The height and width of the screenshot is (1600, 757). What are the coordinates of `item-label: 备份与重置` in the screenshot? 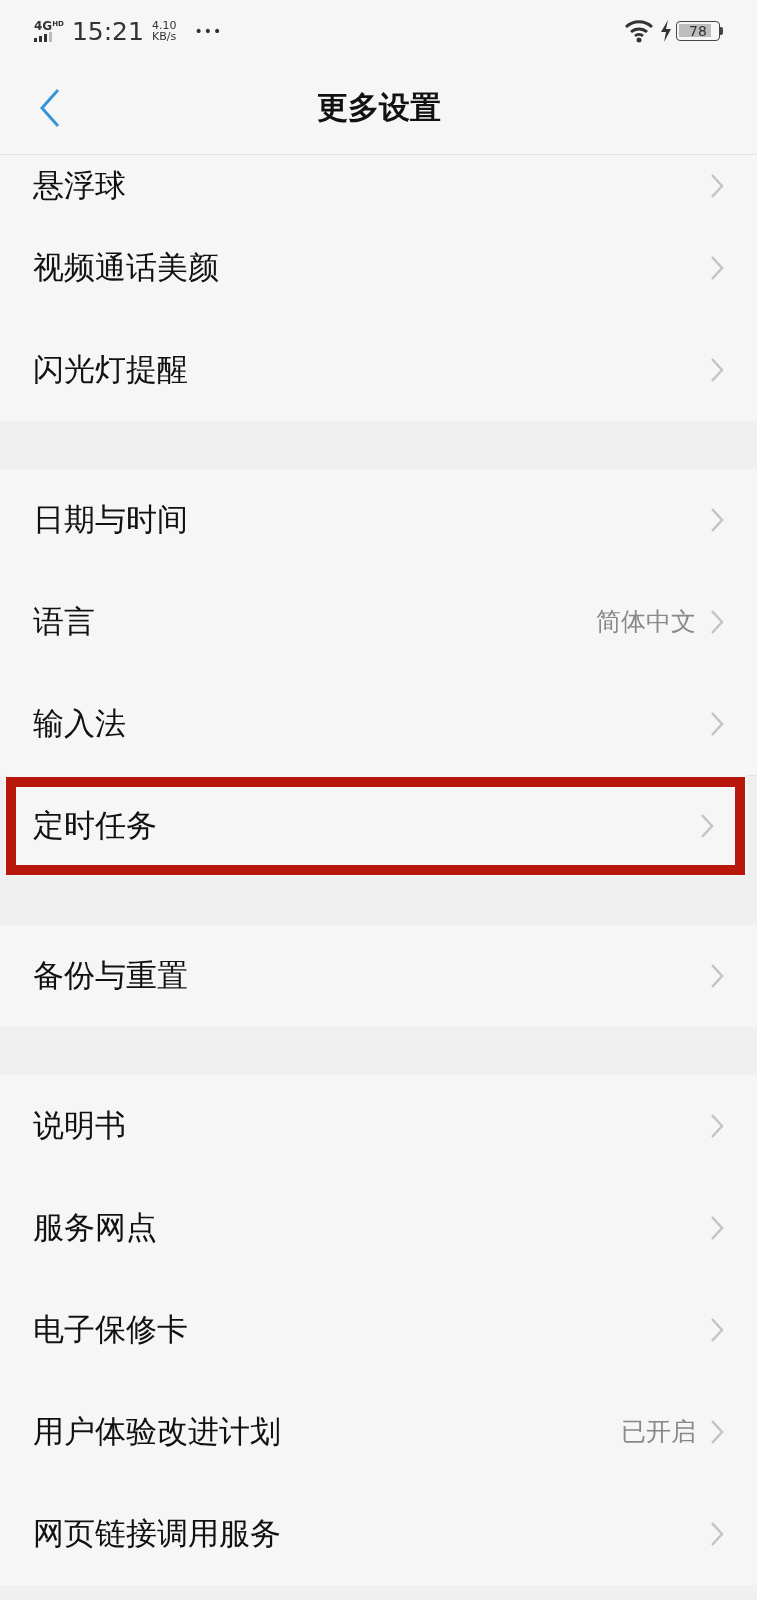 It's located at (111, 975).